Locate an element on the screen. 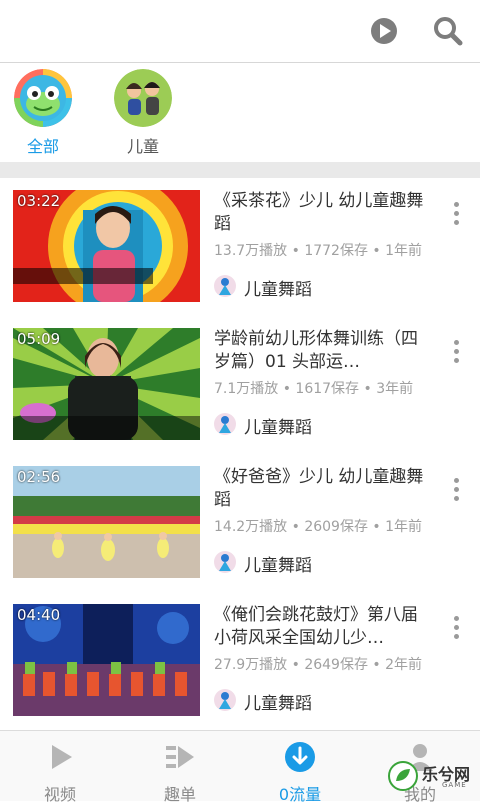 The width and height of the screenshot is (480, 805). video-meta: 27.9万播放 • 2649保存 • 2年前 is located at coordinates (318, 665).